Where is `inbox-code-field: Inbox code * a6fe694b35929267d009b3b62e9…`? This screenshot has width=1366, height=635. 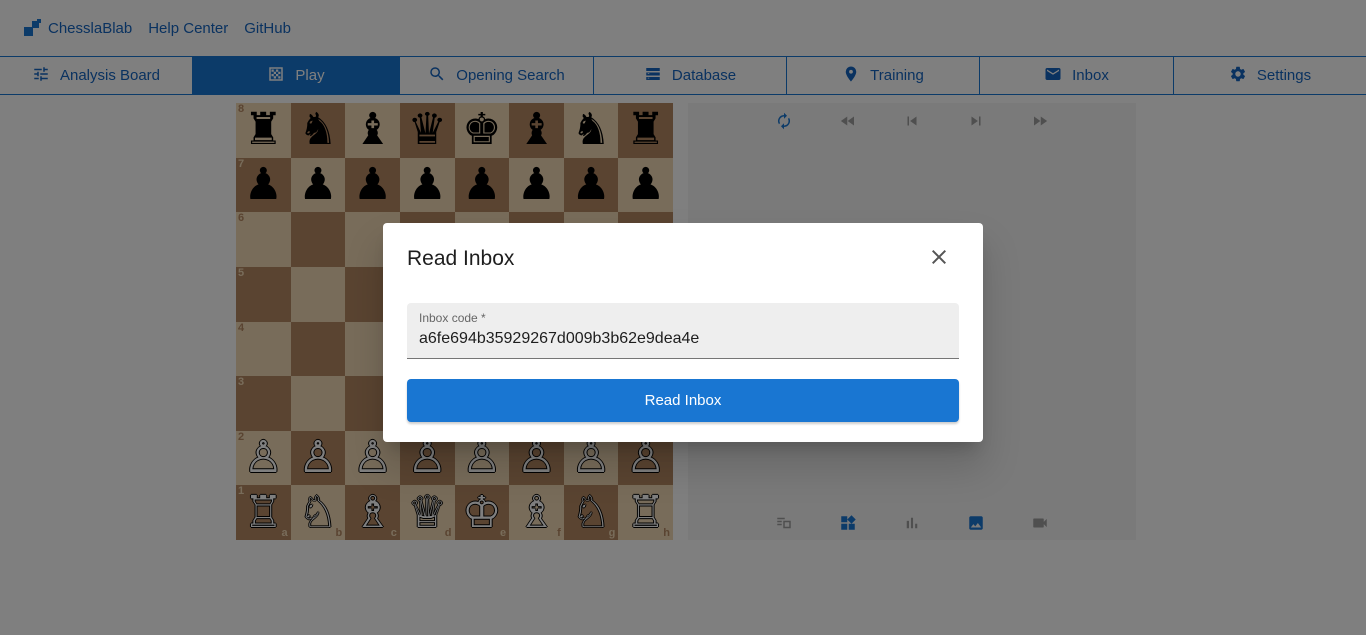
inbox-code-field: Inbox code * a6fe694b35929267d009b3b62e9… is located at coordinates (683, 331).